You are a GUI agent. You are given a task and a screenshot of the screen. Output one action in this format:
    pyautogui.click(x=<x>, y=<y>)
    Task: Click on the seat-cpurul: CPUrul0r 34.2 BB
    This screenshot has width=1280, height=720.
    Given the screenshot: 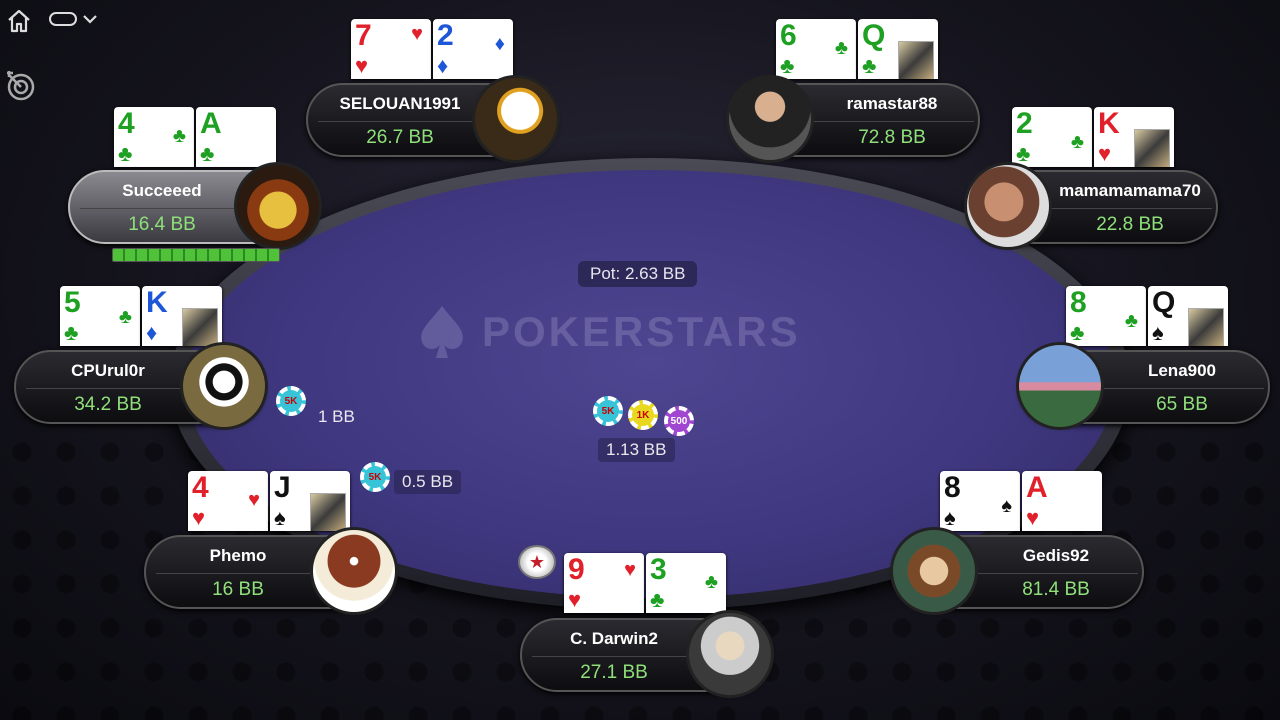 What is the action you would take?
    pyautogui.click(x=141, y=386)
    